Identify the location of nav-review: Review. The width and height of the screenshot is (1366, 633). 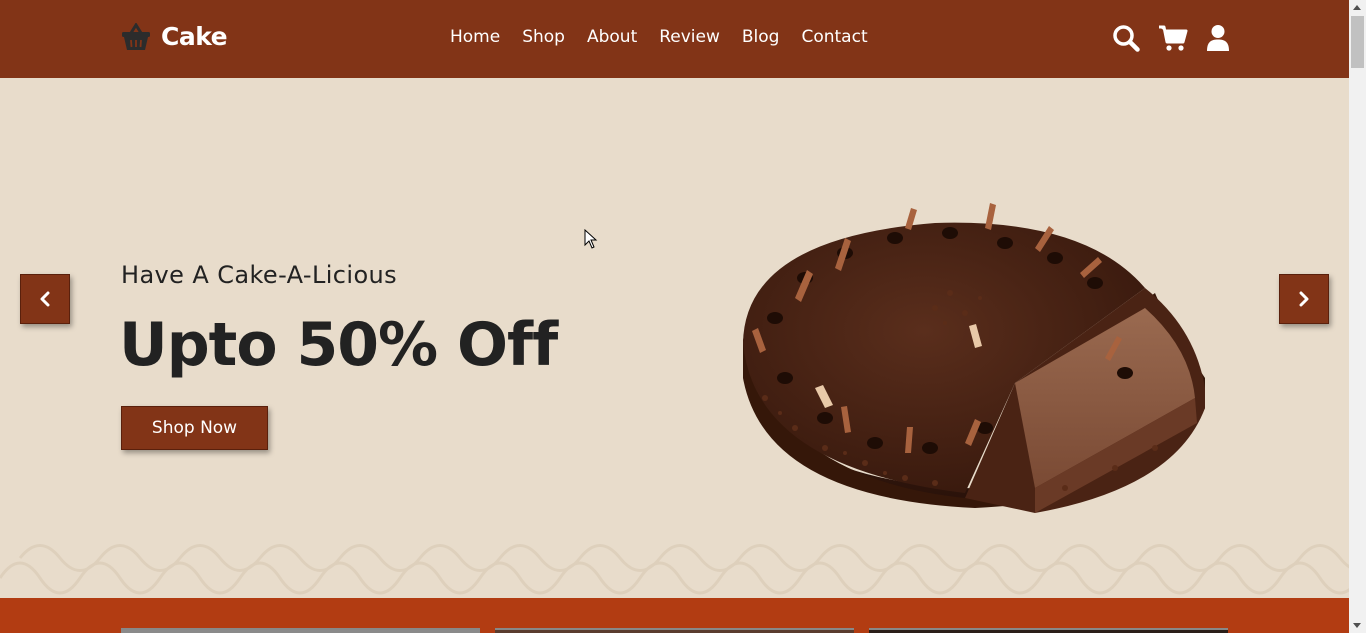
(689, 37).